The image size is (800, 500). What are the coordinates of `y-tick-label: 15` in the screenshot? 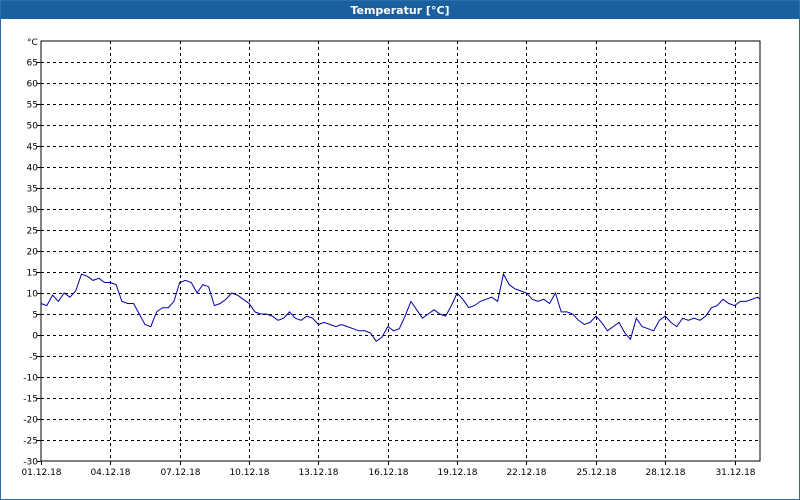 It's located at (32, 274).